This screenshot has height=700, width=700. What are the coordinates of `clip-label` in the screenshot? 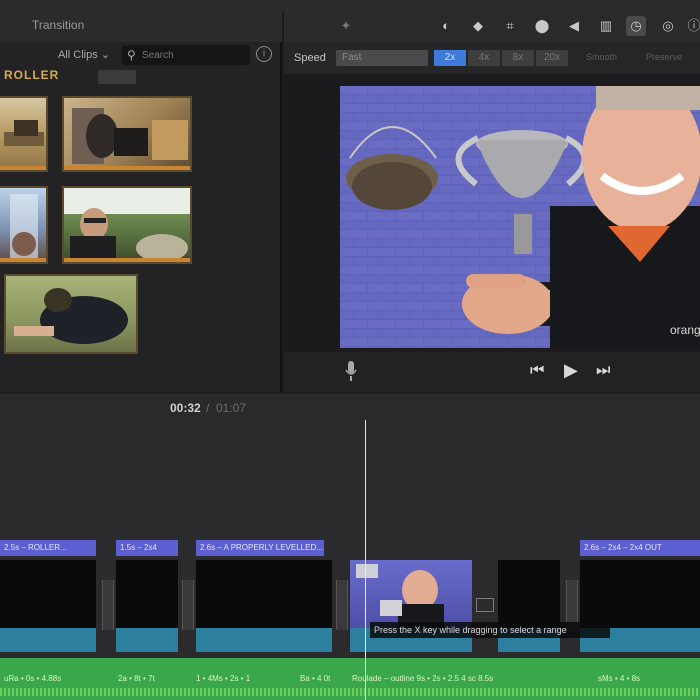 It's located at (529, 548).